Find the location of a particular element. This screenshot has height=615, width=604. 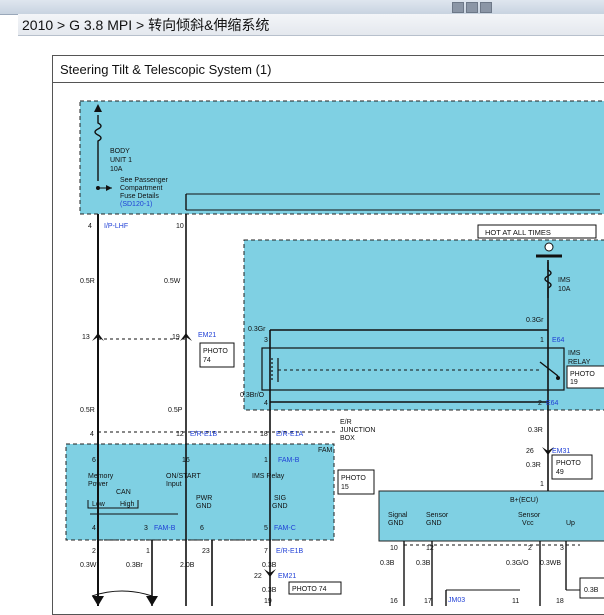

fam-ims-relay: IMS Relay is located at coordinates (268, 476).